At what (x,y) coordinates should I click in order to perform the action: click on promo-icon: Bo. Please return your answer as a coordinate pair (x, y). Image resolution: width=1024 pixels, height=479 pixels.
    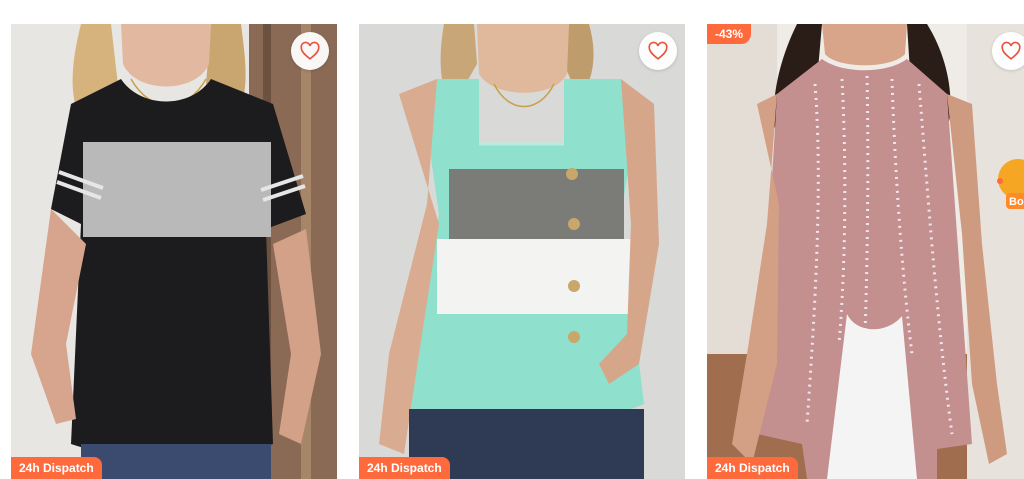
    Looking at the image, I should click on (1010, 184).